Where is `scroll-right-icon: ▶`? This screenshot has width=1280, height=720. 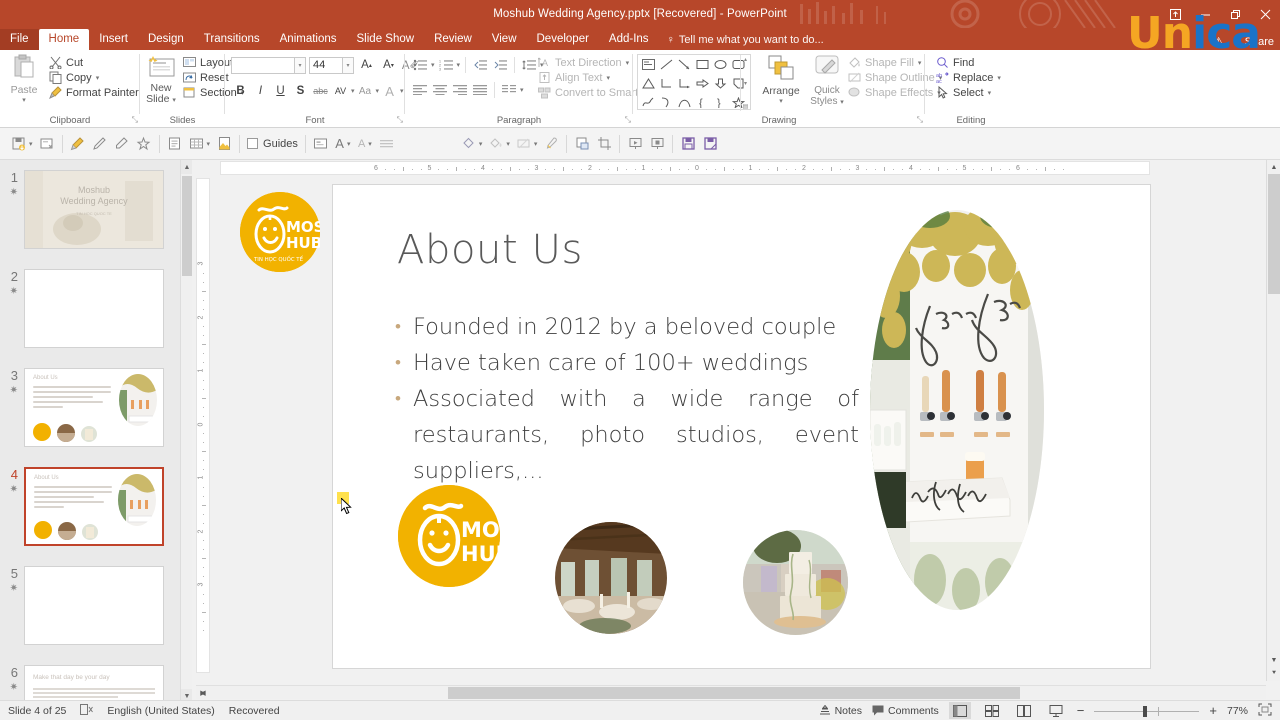
scroll-right-icon: ▶ is located at coordinates (203, 693).